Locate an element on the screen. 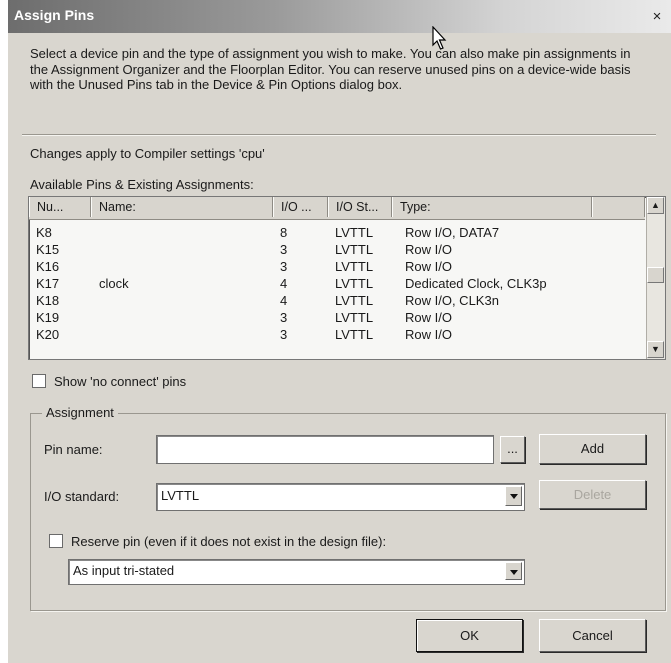 Image resolution: width=671 pixels, height=663 pixels. table-cell-num: K15 is located at coordinates (48, 249).